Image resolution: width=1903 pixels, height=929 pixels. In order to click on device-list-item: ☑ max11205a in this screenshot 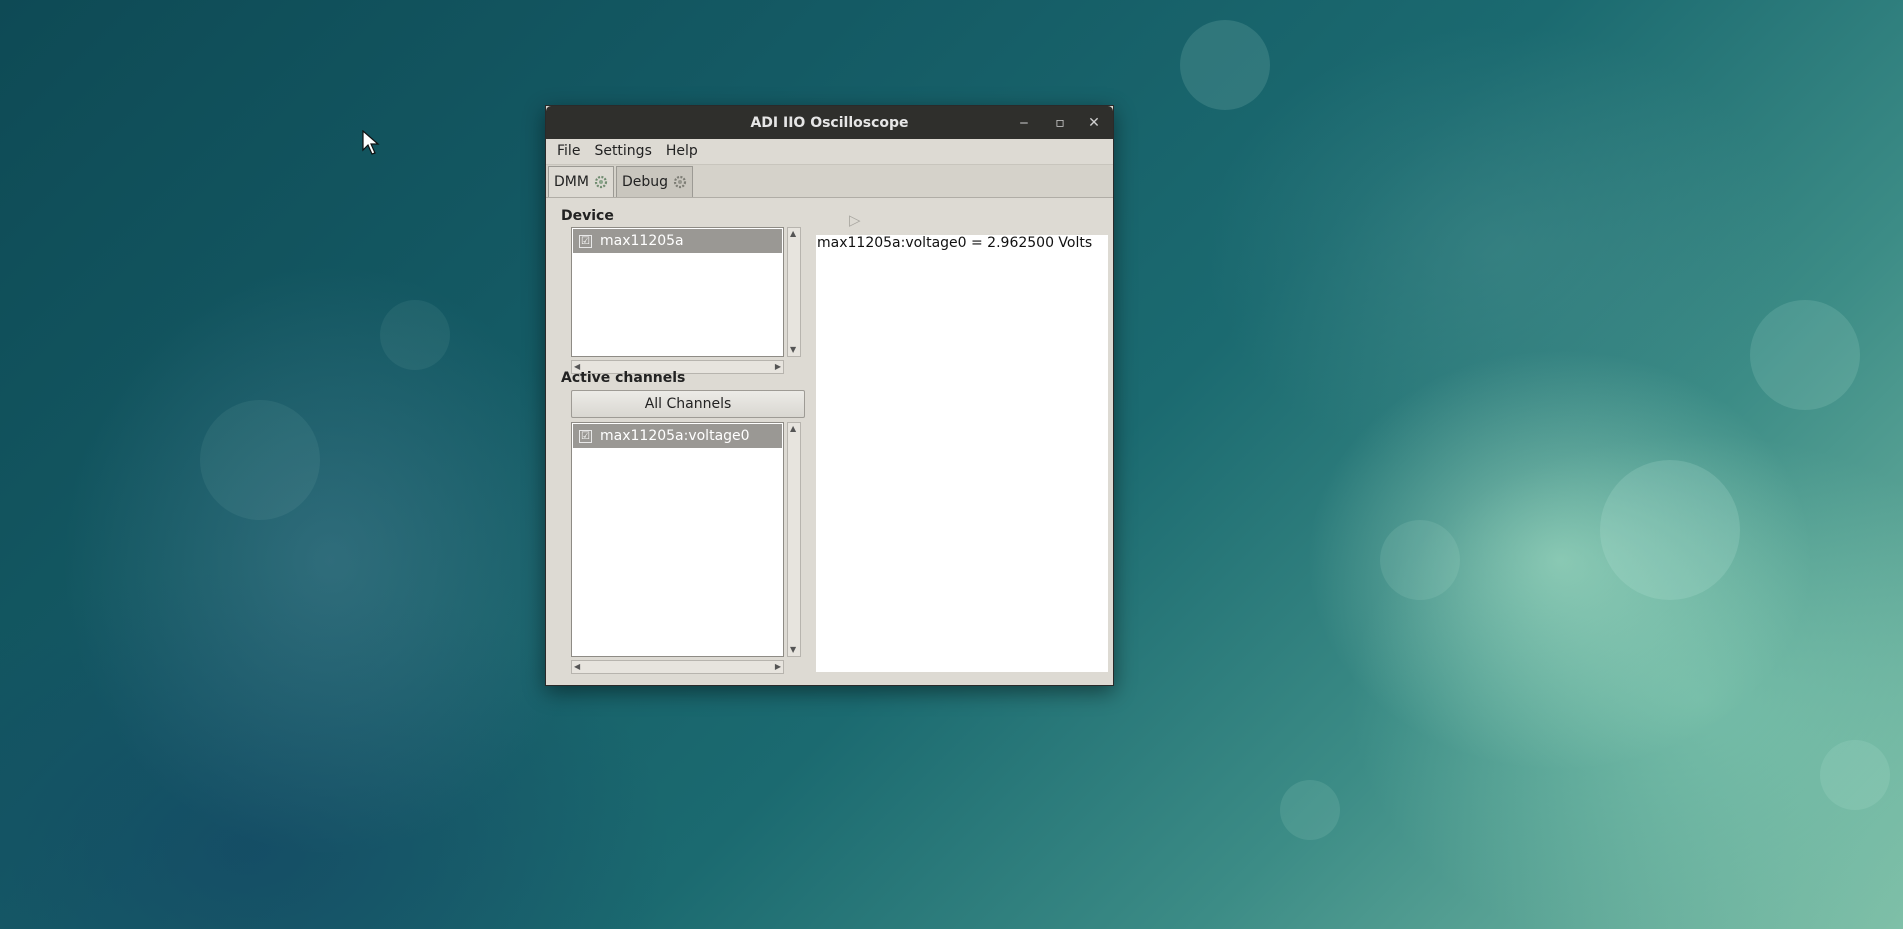, I will do `click(677, 241)`.